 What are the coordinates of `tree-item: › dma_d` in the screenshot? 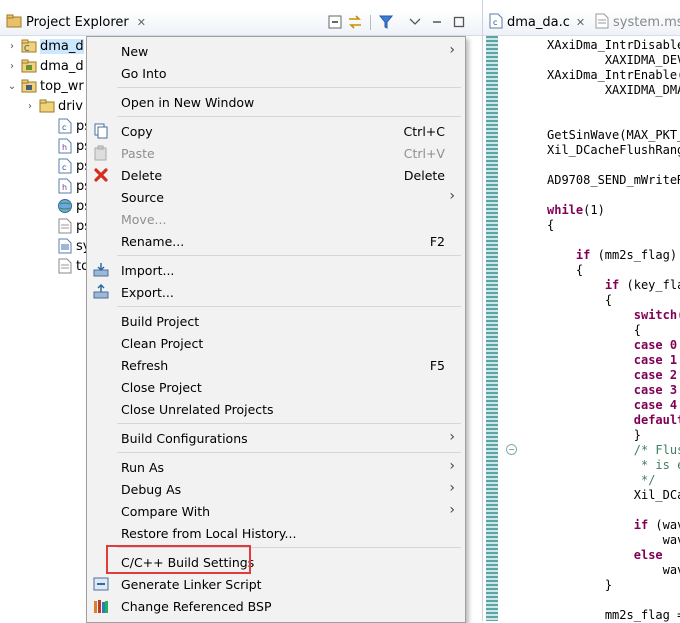 It's located at (45, 66).